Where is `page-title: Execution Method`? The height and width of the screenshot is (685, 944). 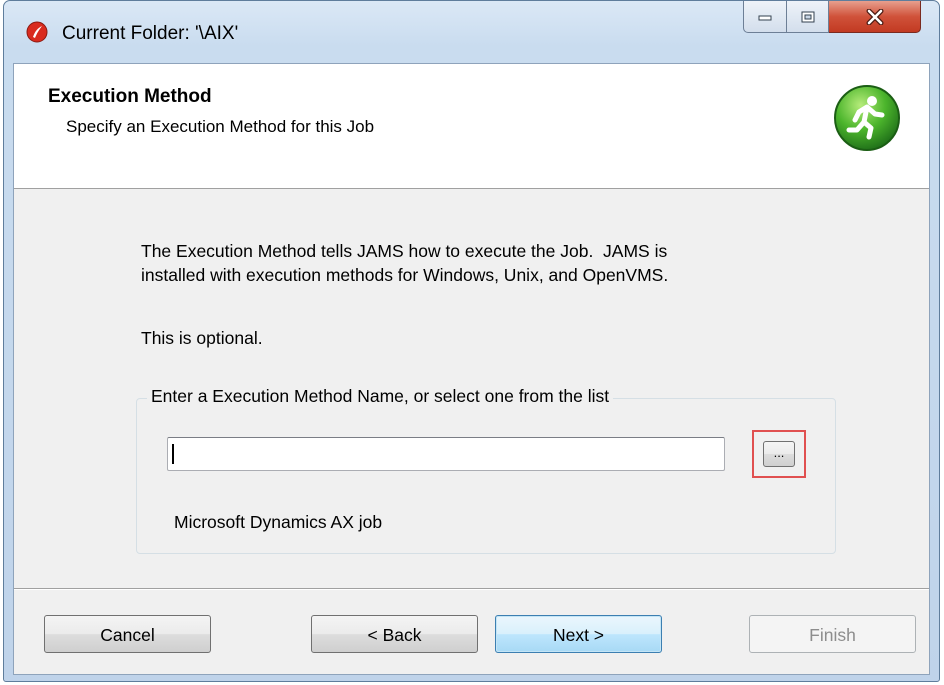 page-title: Execution Method is located at coordinates (130, 96).